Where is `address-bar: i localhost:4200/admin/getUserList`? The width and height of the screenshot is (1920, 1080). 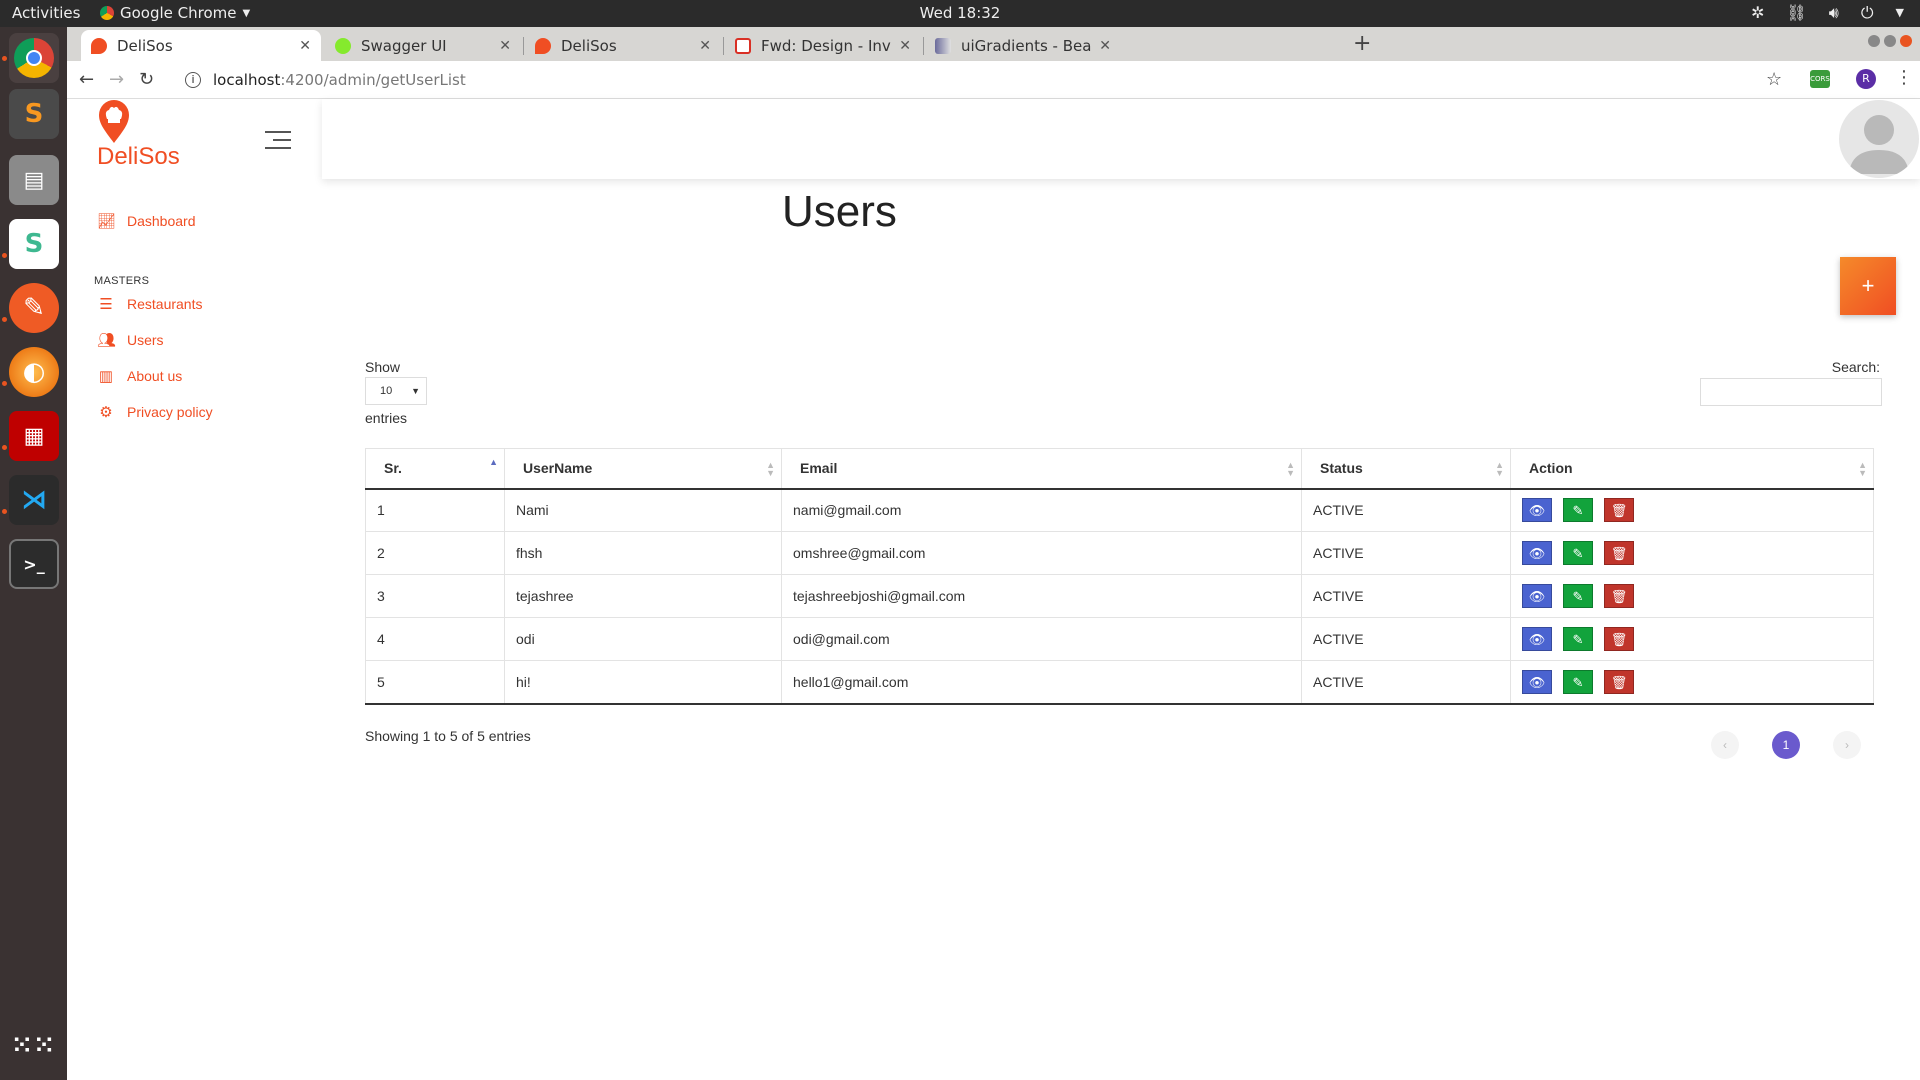 address-bar: i localhost:4200/admin/getUserList is located at coordinates (975, 80).